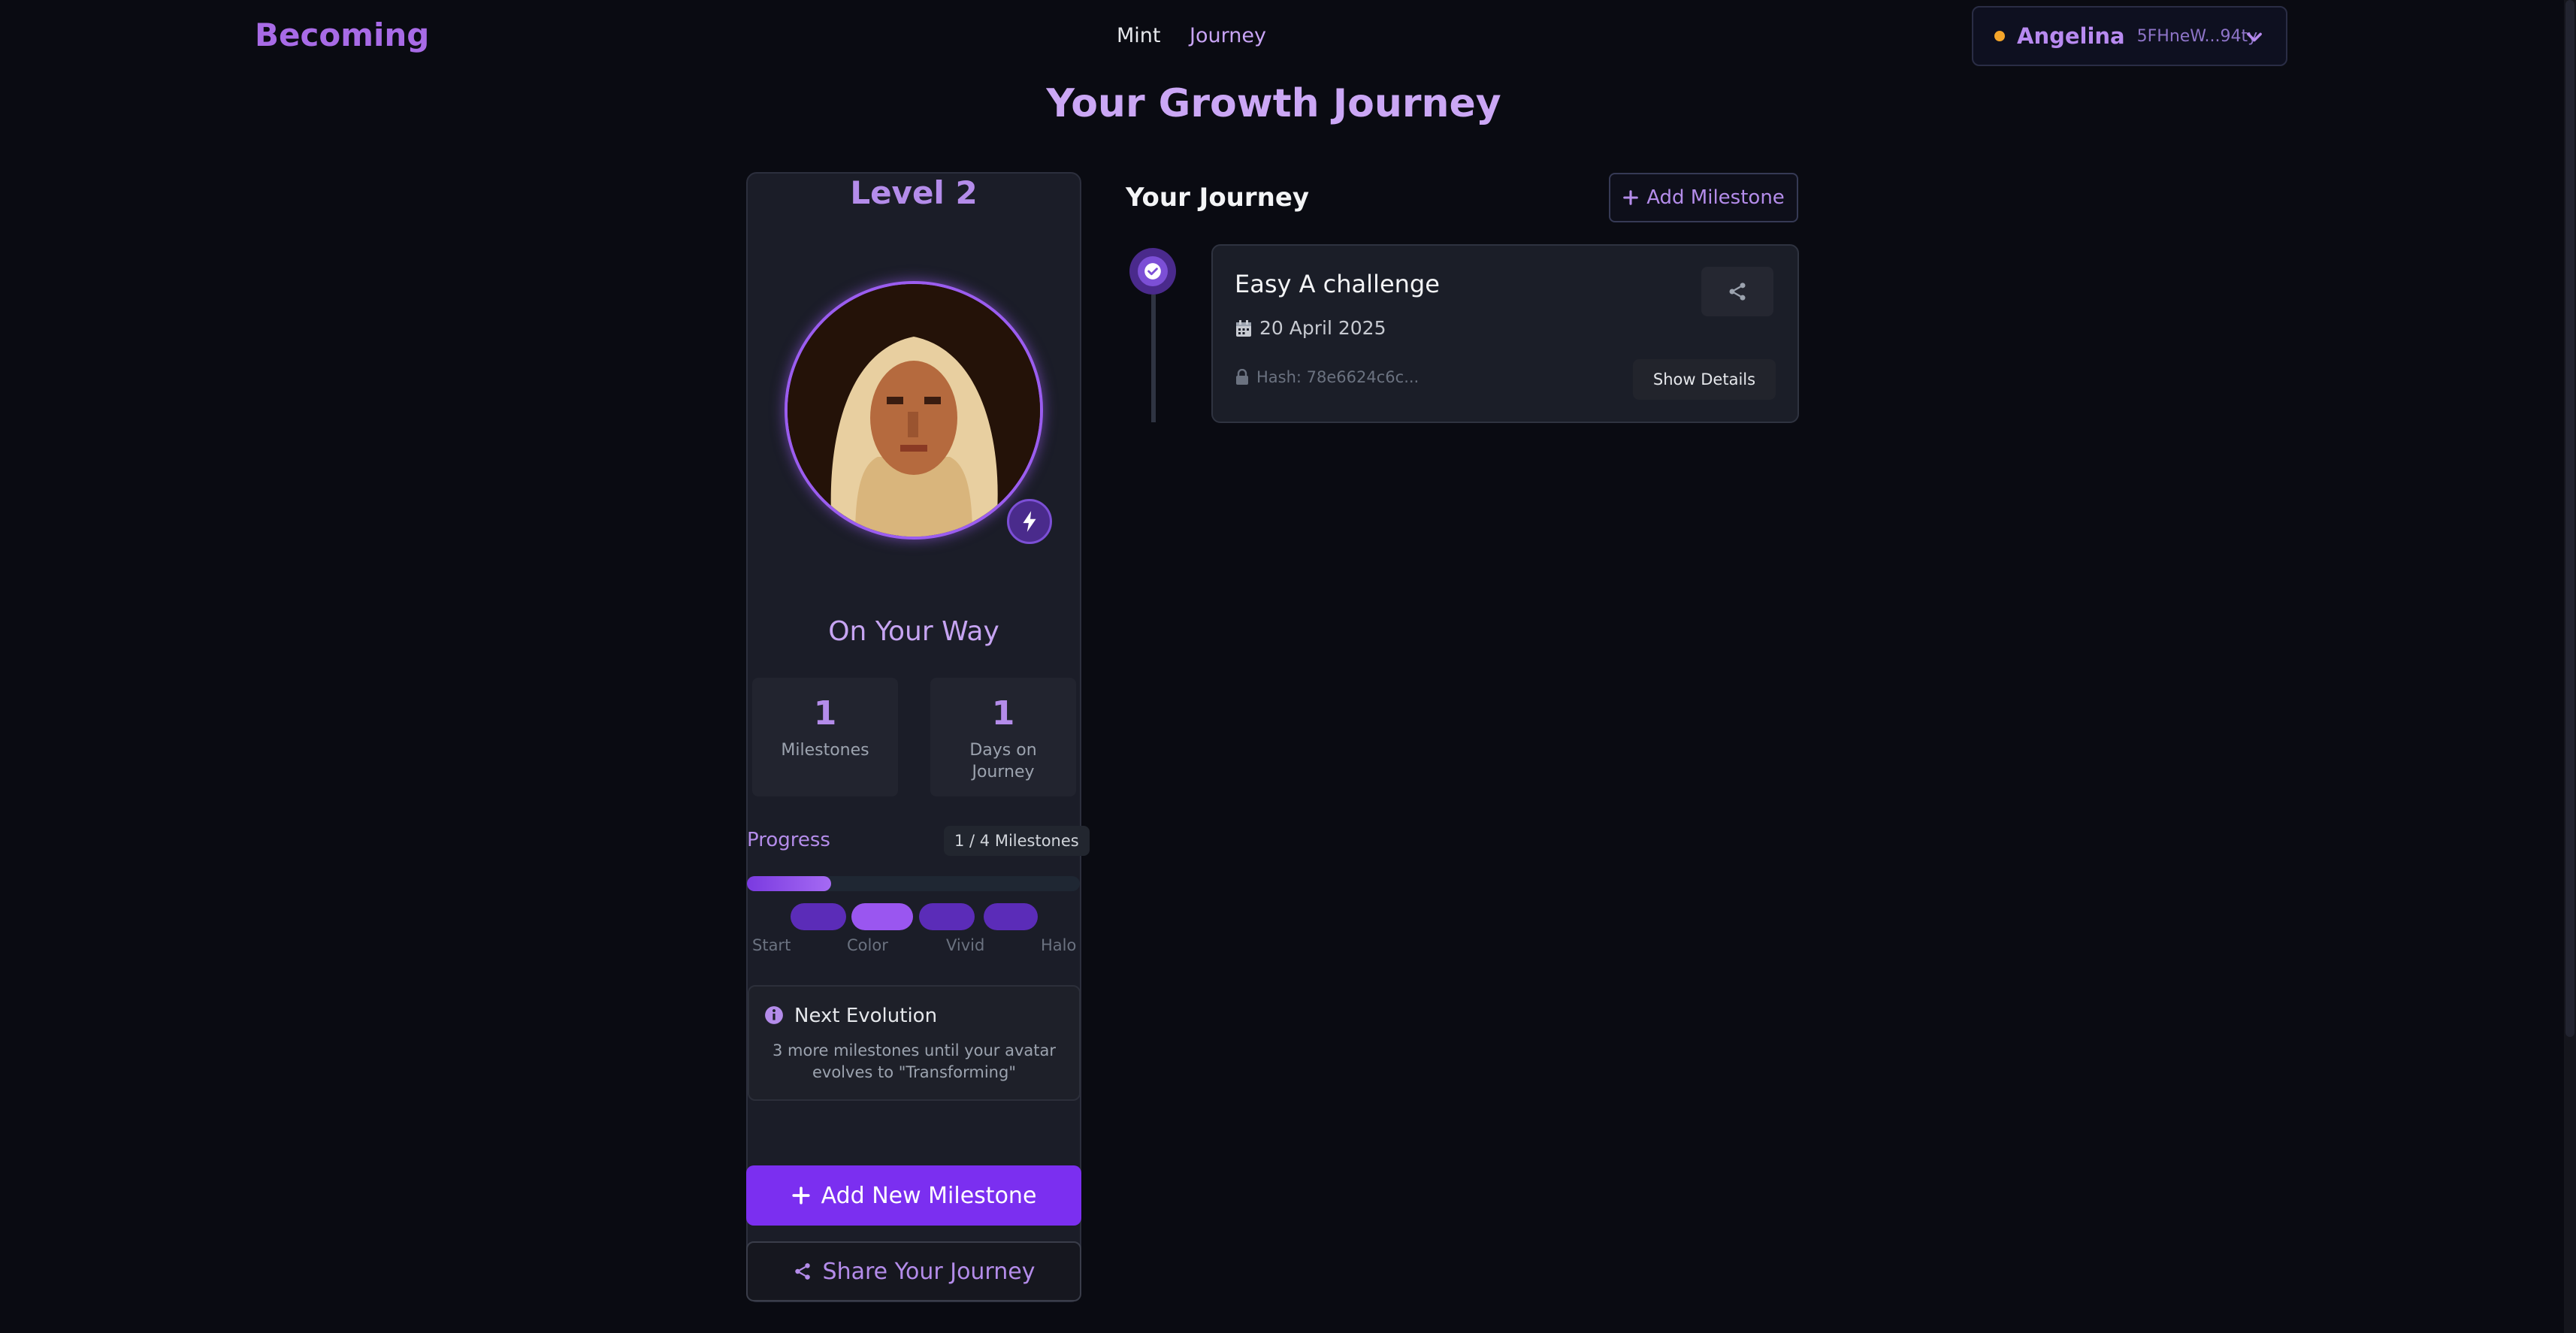  Describe the element at coordinates (825, 751) in the screenshot. I see `stat-label: Milestones` at that location.